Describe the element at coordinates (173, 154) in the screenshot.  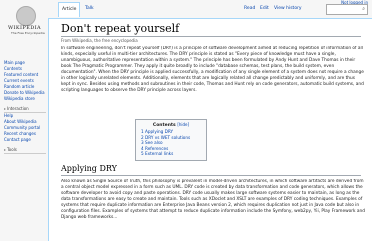
I see `toc-item: 5 External links` at that location.